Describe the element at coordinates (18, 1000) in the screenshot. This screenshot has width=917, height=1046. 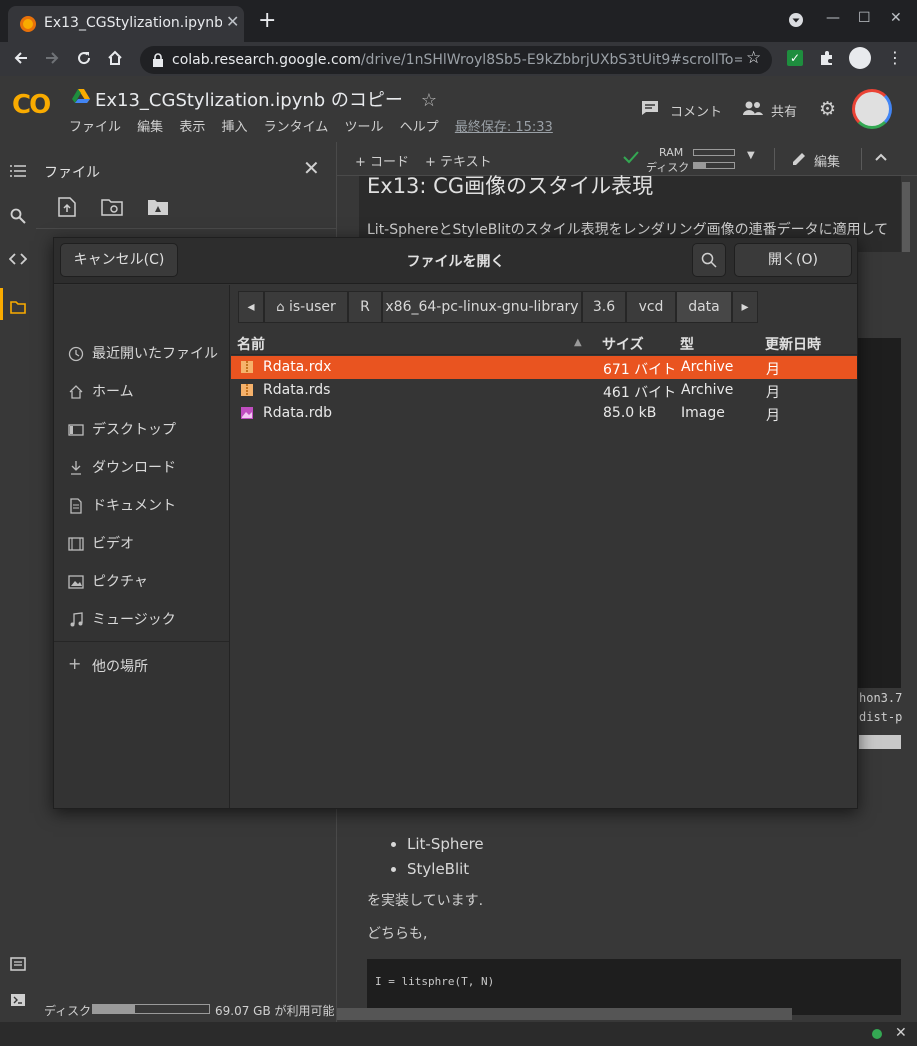
I see `terminal-icon` at that location.